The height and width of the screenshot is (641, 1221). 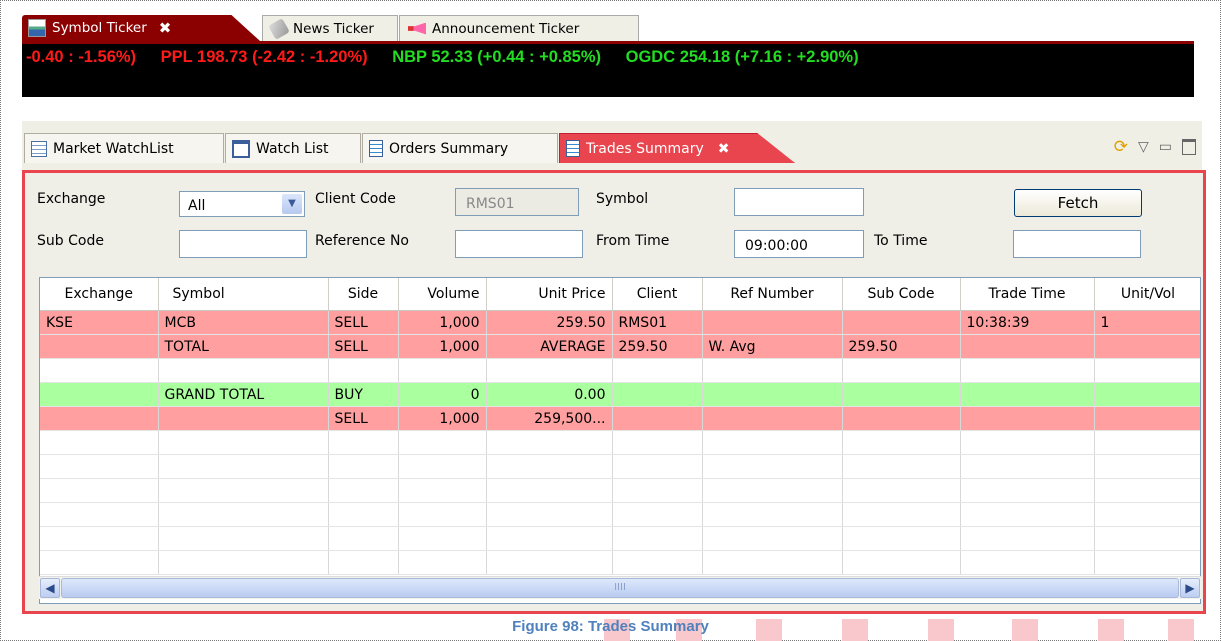 I want to click on horizontal-scrollbar: ◀ IIII ▶, so click(x=620, y=587).